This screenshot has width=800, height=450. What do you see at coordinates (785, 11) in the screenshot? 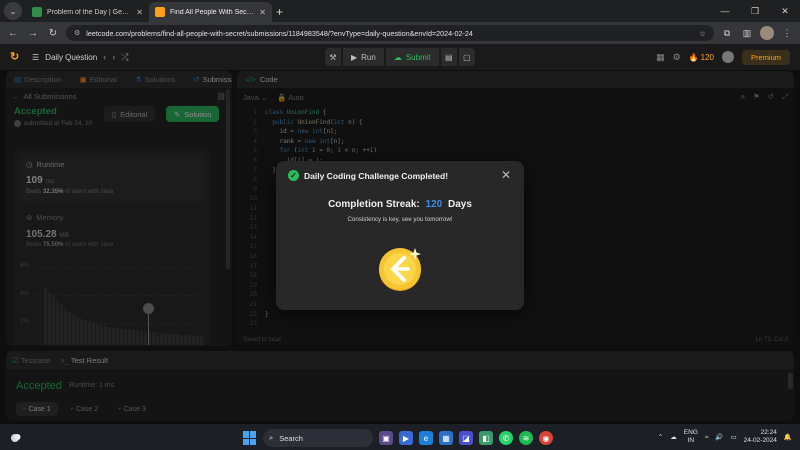
I see `window-close-button: ✕` at bounding box center [785, 11].